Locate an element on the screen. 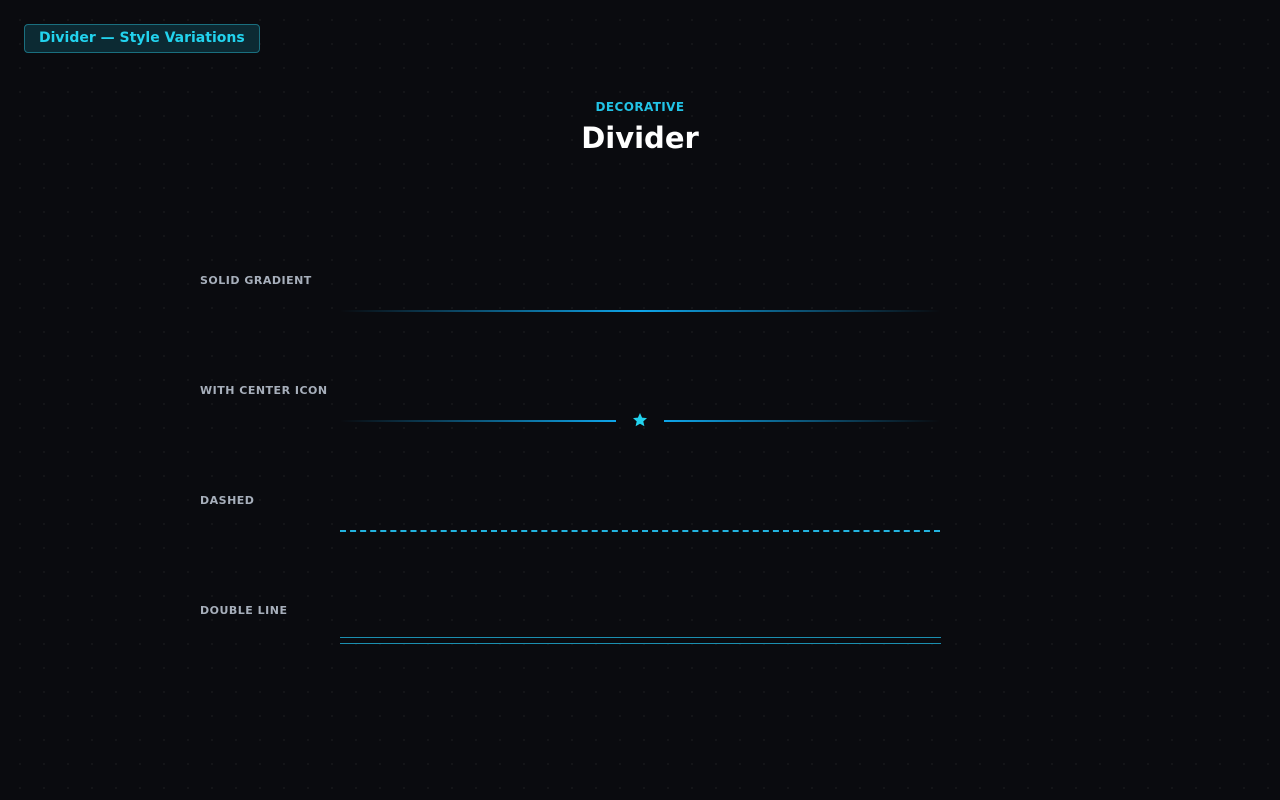  center-icon-label: WITH CENTER ICON is located at coordinates (264, 390).